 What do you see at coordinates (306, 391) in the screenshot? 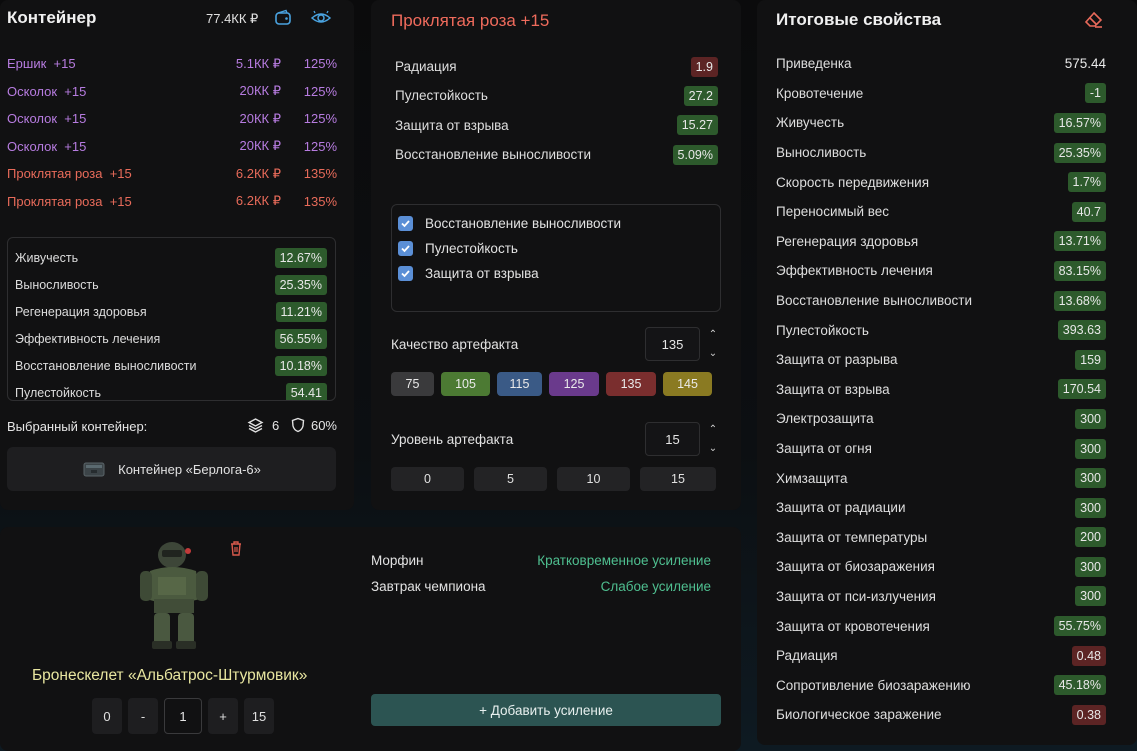
I see `stat-value: 54.41` at bounding box center [306, 391].